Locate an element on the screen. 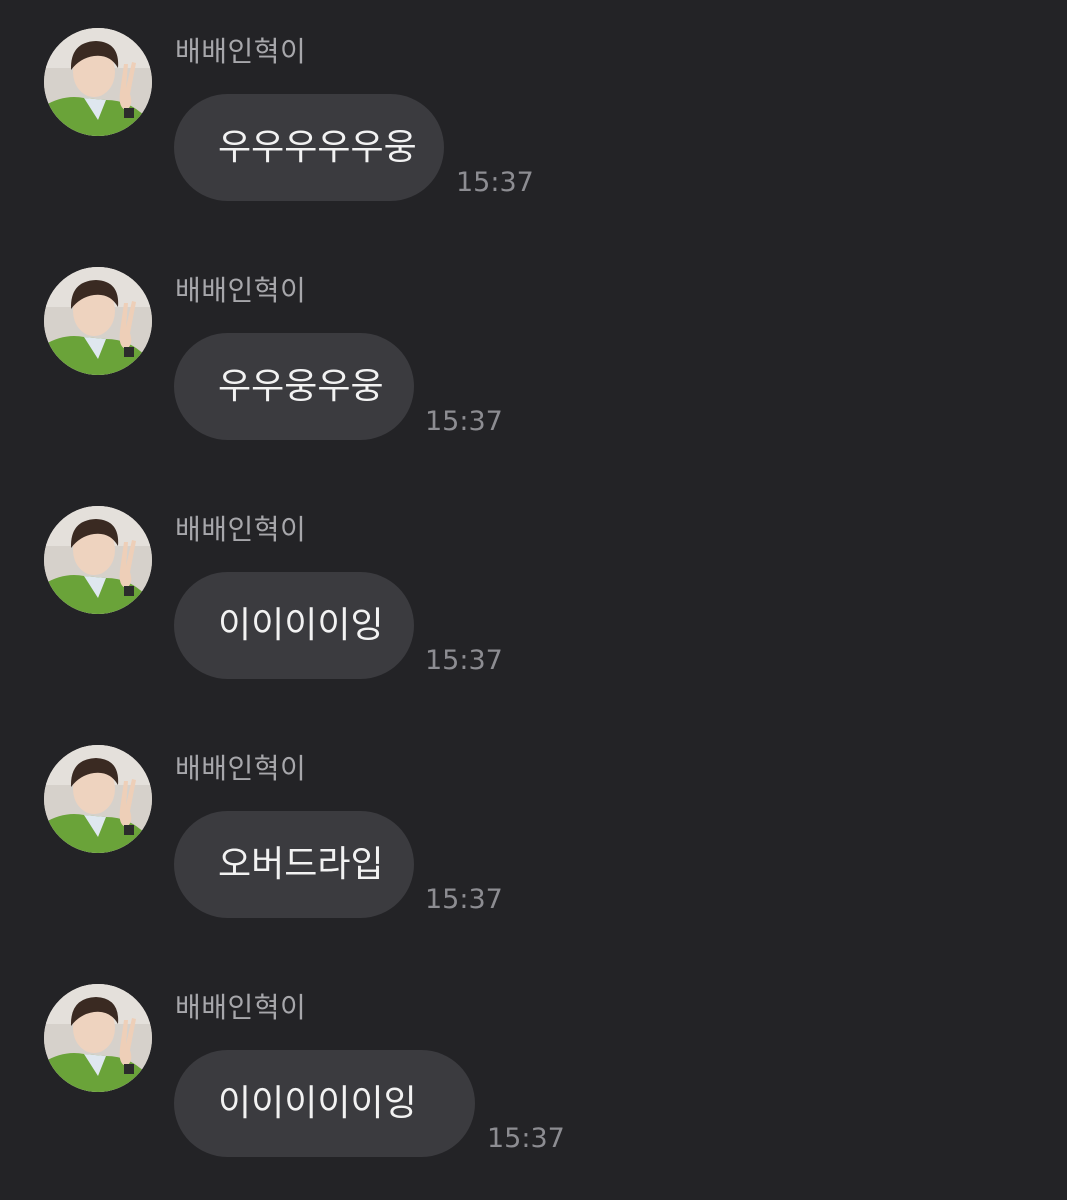  message-bubble: 우우우우우웅 is located at coordinates (309, 147).